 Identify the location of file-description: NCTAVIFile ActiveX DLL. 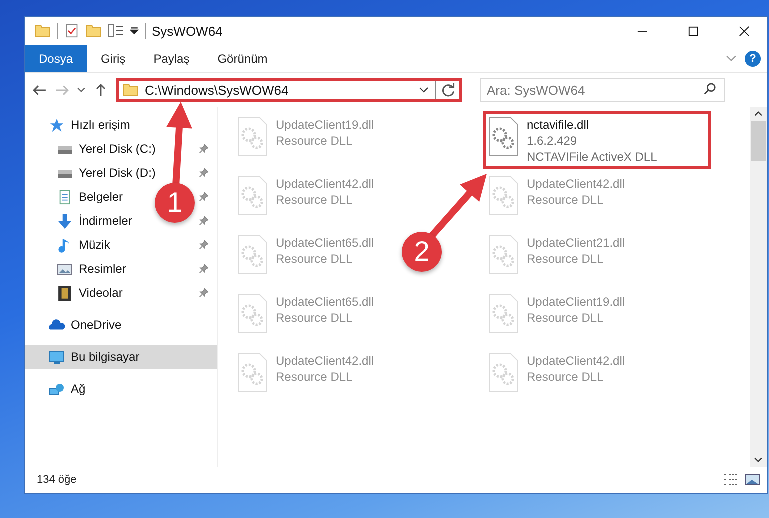
(592, 157).